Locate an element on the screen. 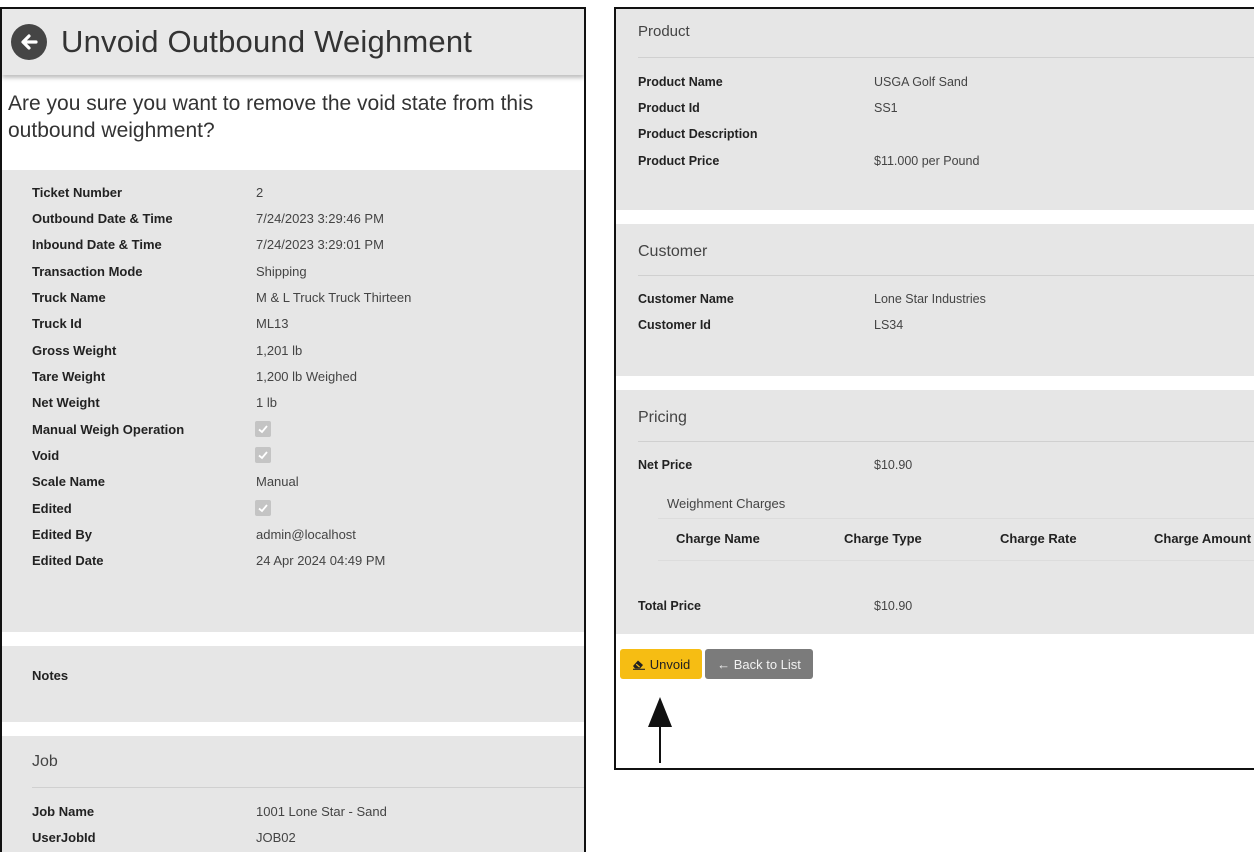 The width and height of the screenshot is (1254, 852). detail-label: Transaction Mode is located at coordinates (87, 271).